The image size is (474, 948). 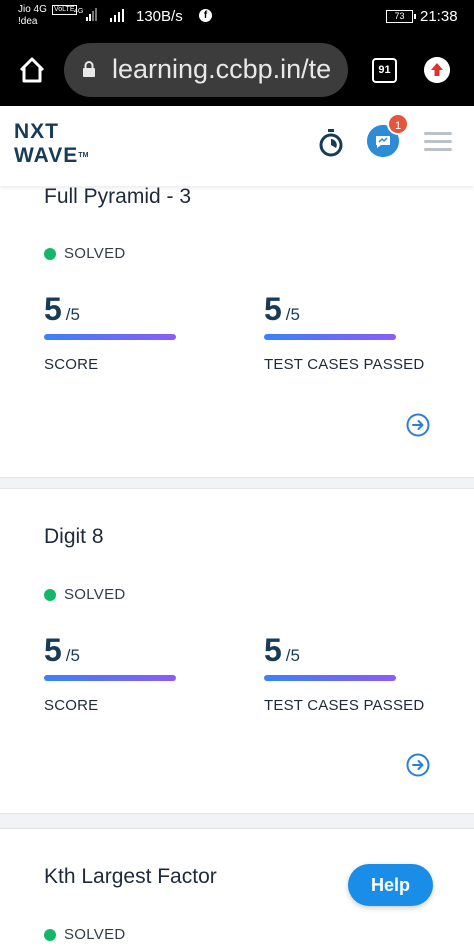 I want to click on question-title: Digit 8, so click(x=74, y=536).